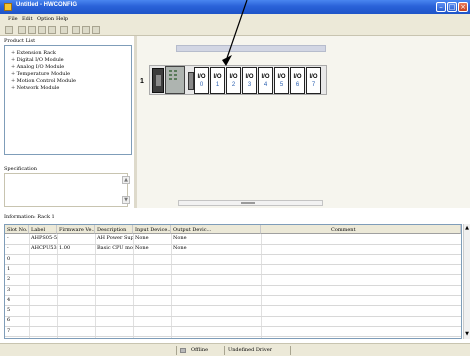  What do you see at coordinates (62, 19) in the screenshot?
I see `menu-help: Help` at bounding box center [62, 19].